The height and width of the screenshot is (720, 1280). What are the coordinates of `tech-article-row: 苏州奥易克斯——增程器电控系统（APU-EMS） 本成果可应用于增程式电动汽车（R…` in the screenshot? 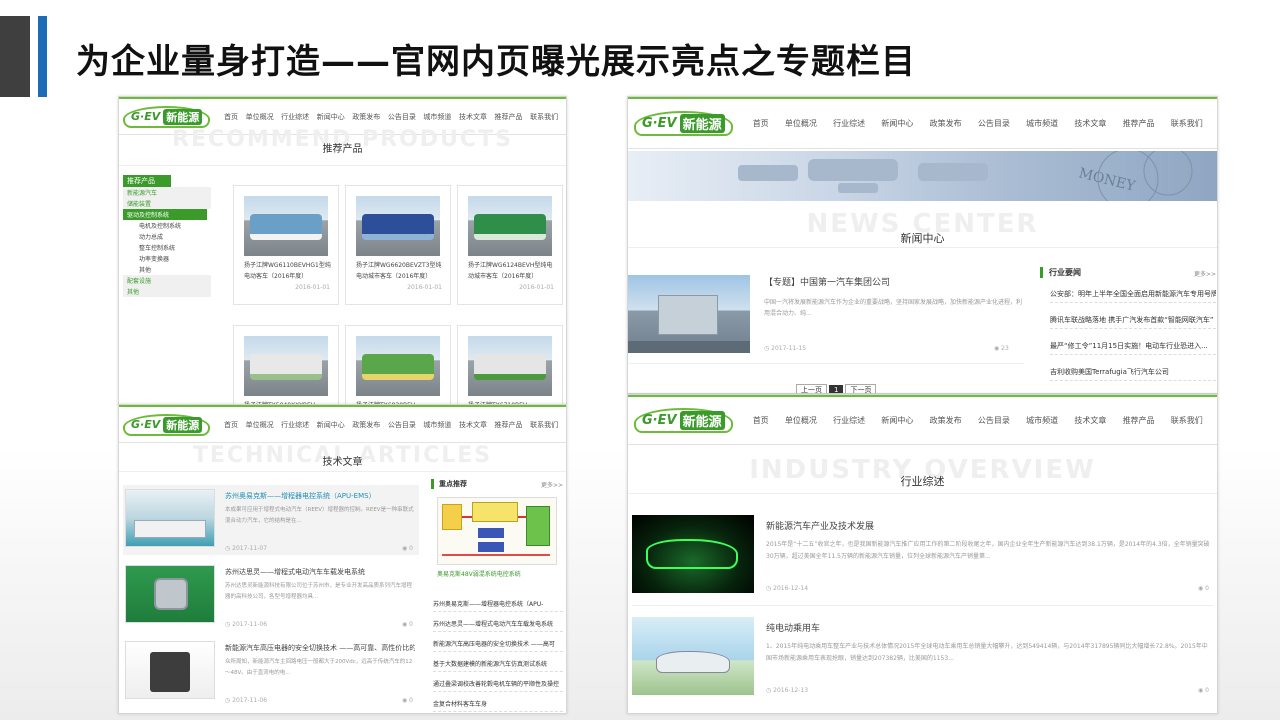 It's located at (271, 520).